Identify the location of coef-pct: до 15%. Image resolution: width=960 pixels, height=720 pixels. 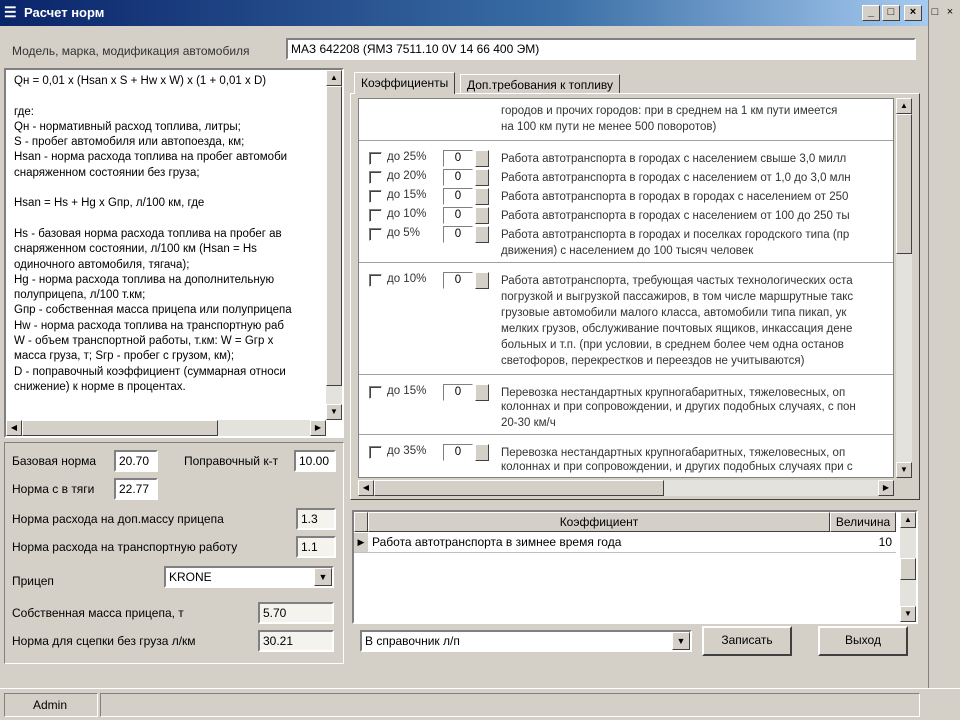
(407, 195).